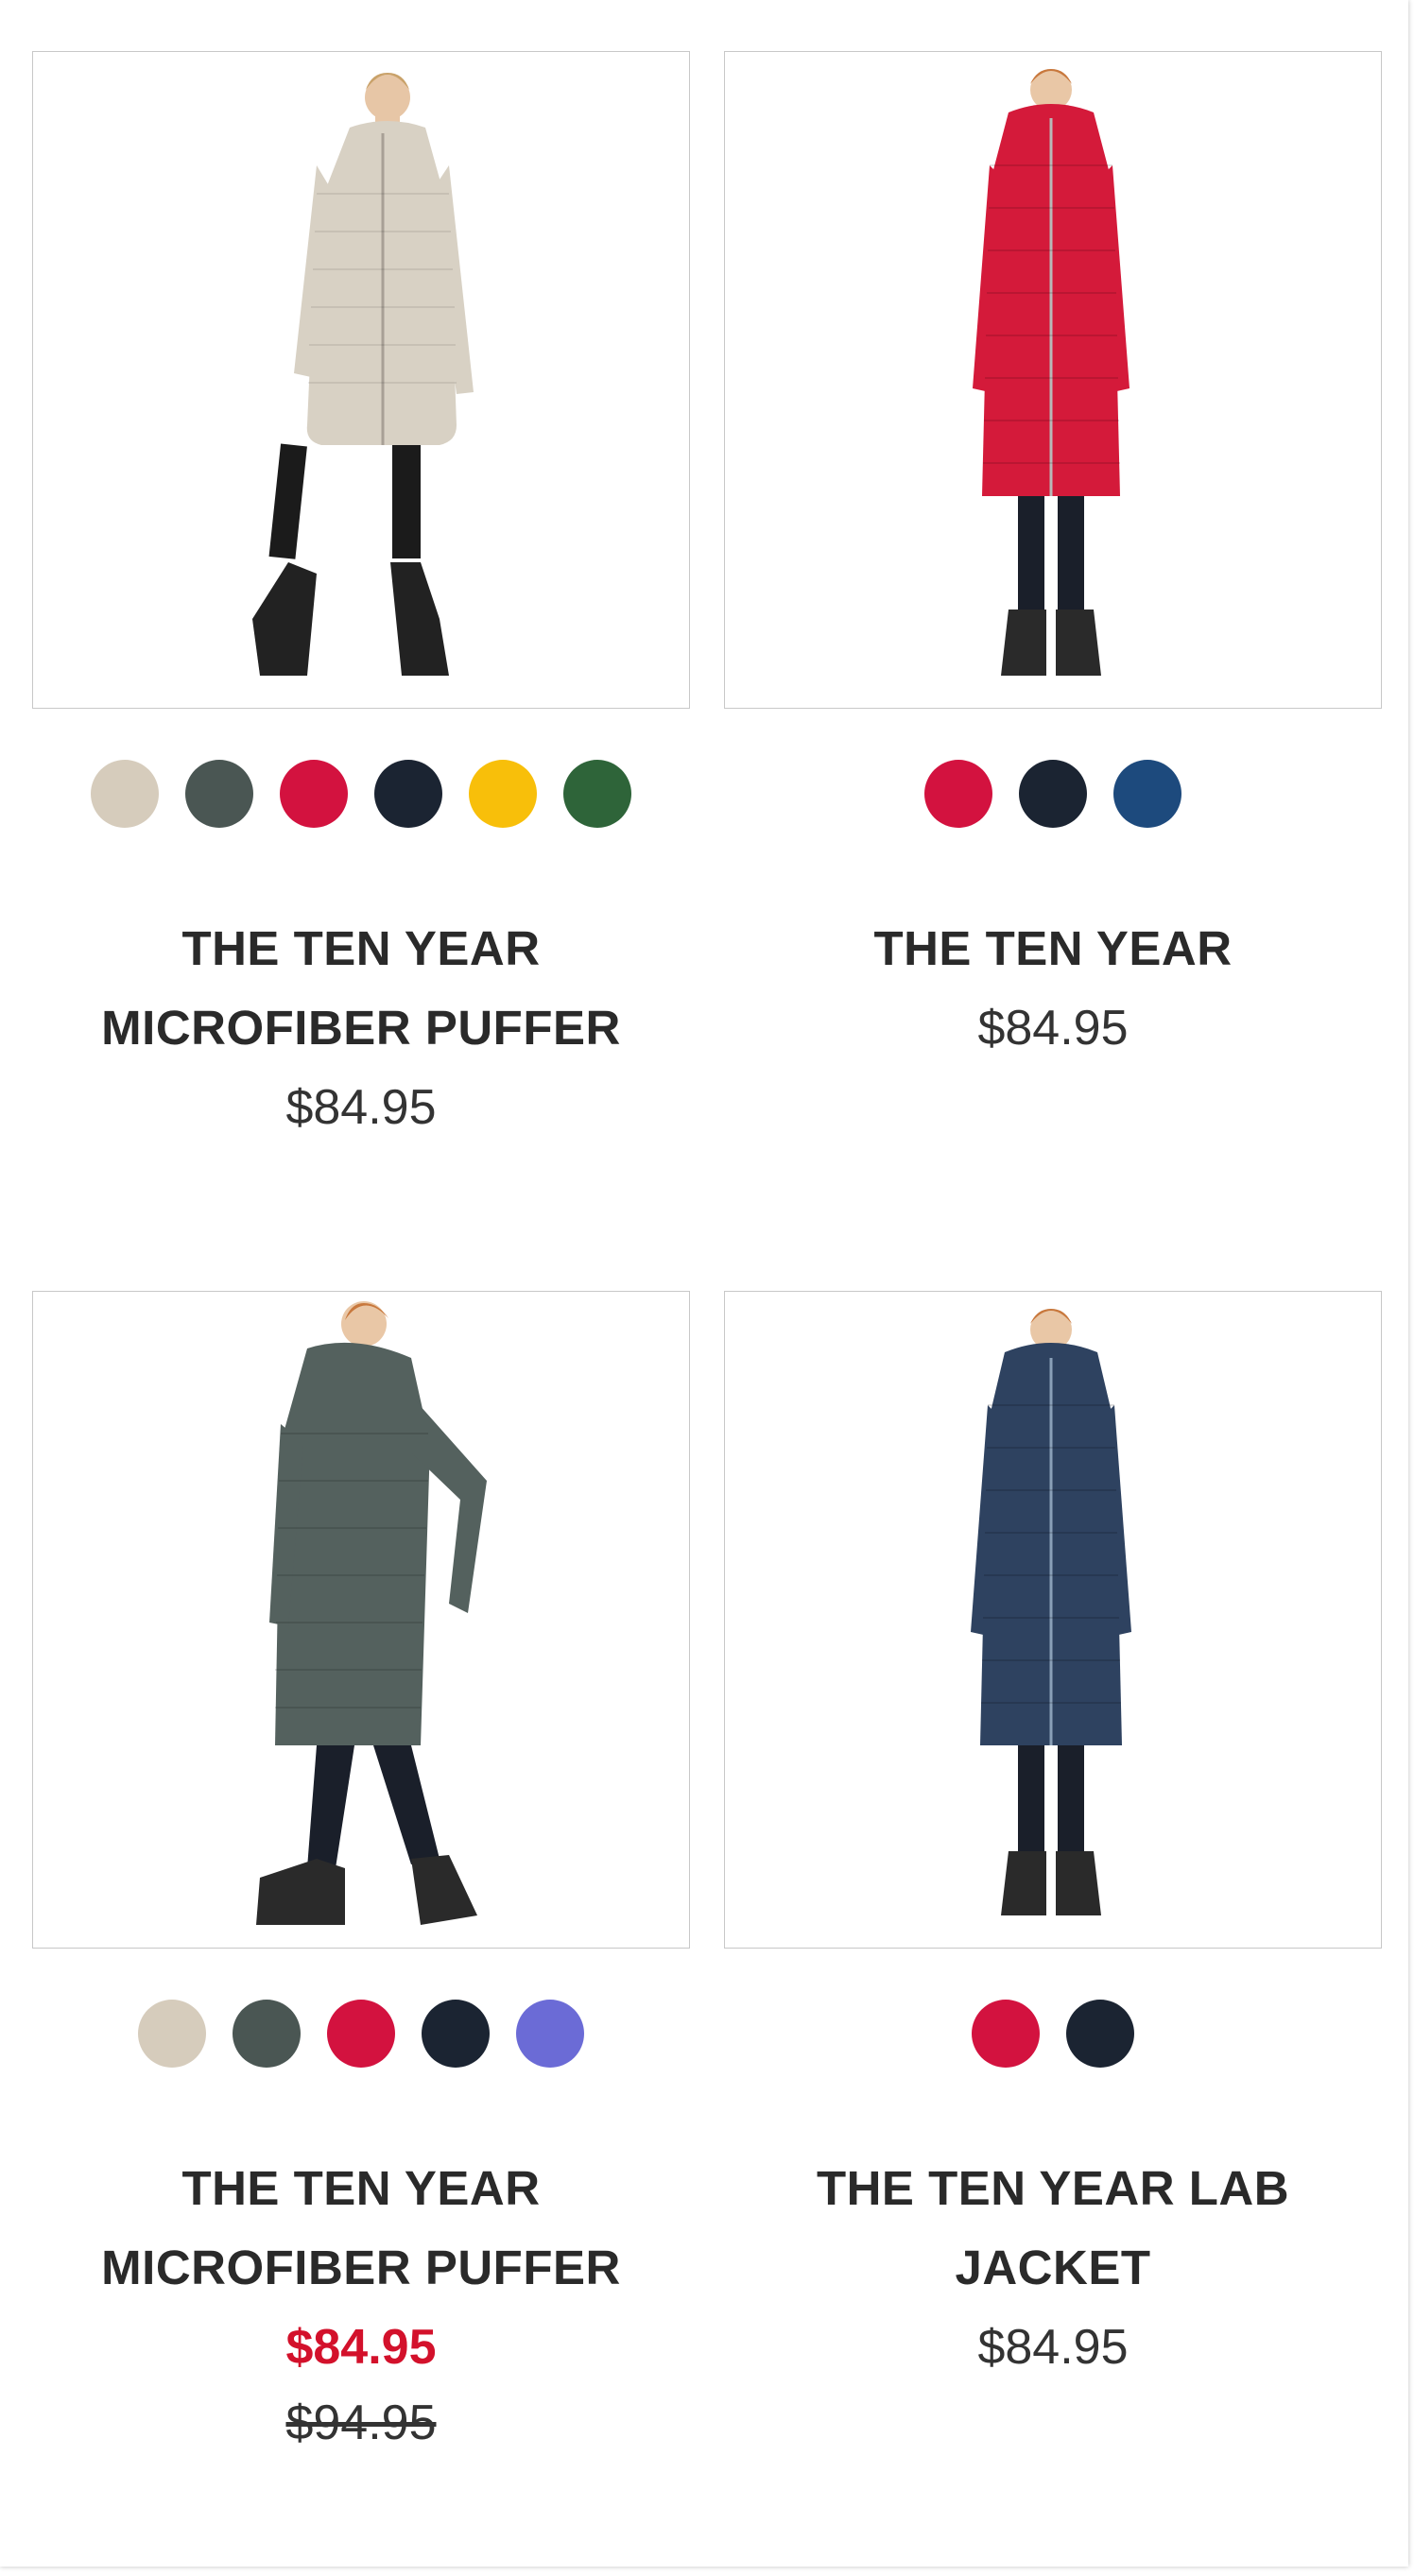 The height and width of the screenshot is (2576, 1414). What do you see at coordinates (1147, 794) in the screenshot?
I see `color-swatch-blue` at bounding box center [1147, 794].